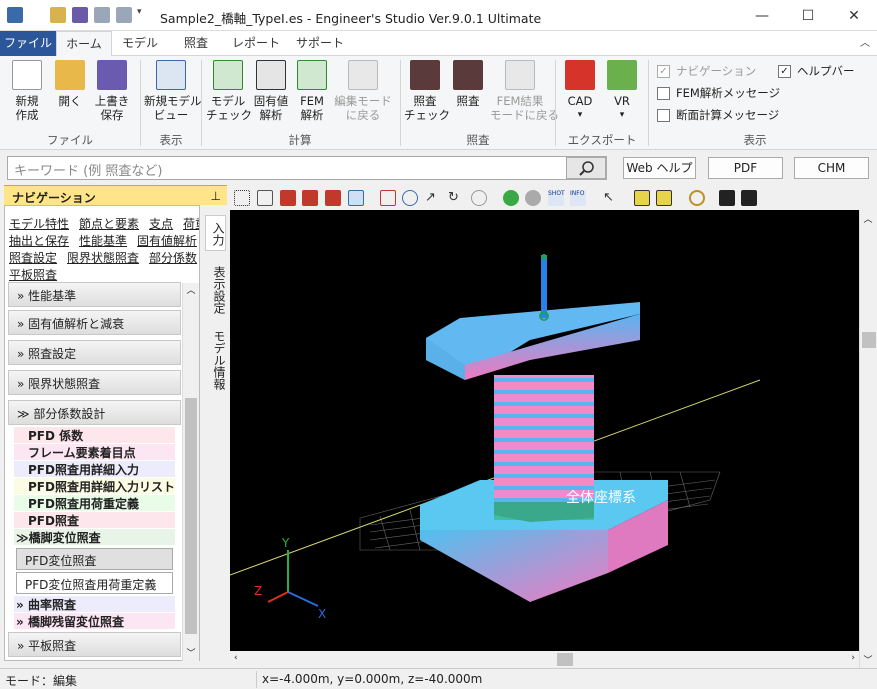 The height and width of the screenshot is (689, 877). Describe the element at coordinates (39, 241) in the screenshot. I see `link-extract-save: 抽出と保存` at that location.